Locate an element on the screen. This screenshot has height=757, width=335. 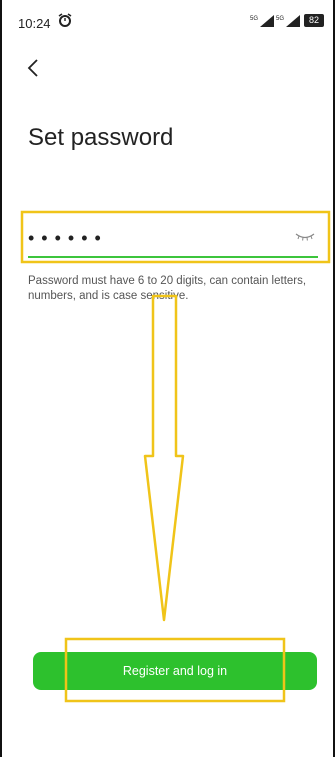
battery-indicator: 82 is located at coordinates (314, 20).